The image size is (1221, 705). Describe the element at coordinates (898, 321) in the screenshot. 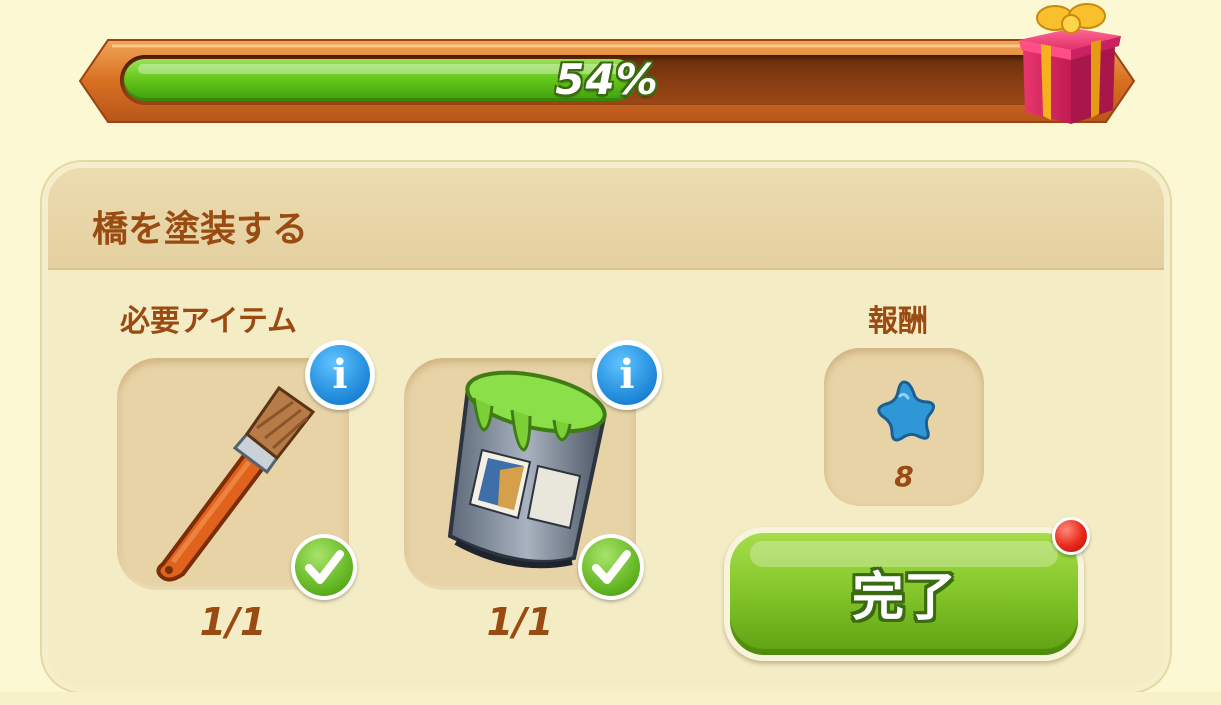

I see `reward-label: 報酬` at that location.